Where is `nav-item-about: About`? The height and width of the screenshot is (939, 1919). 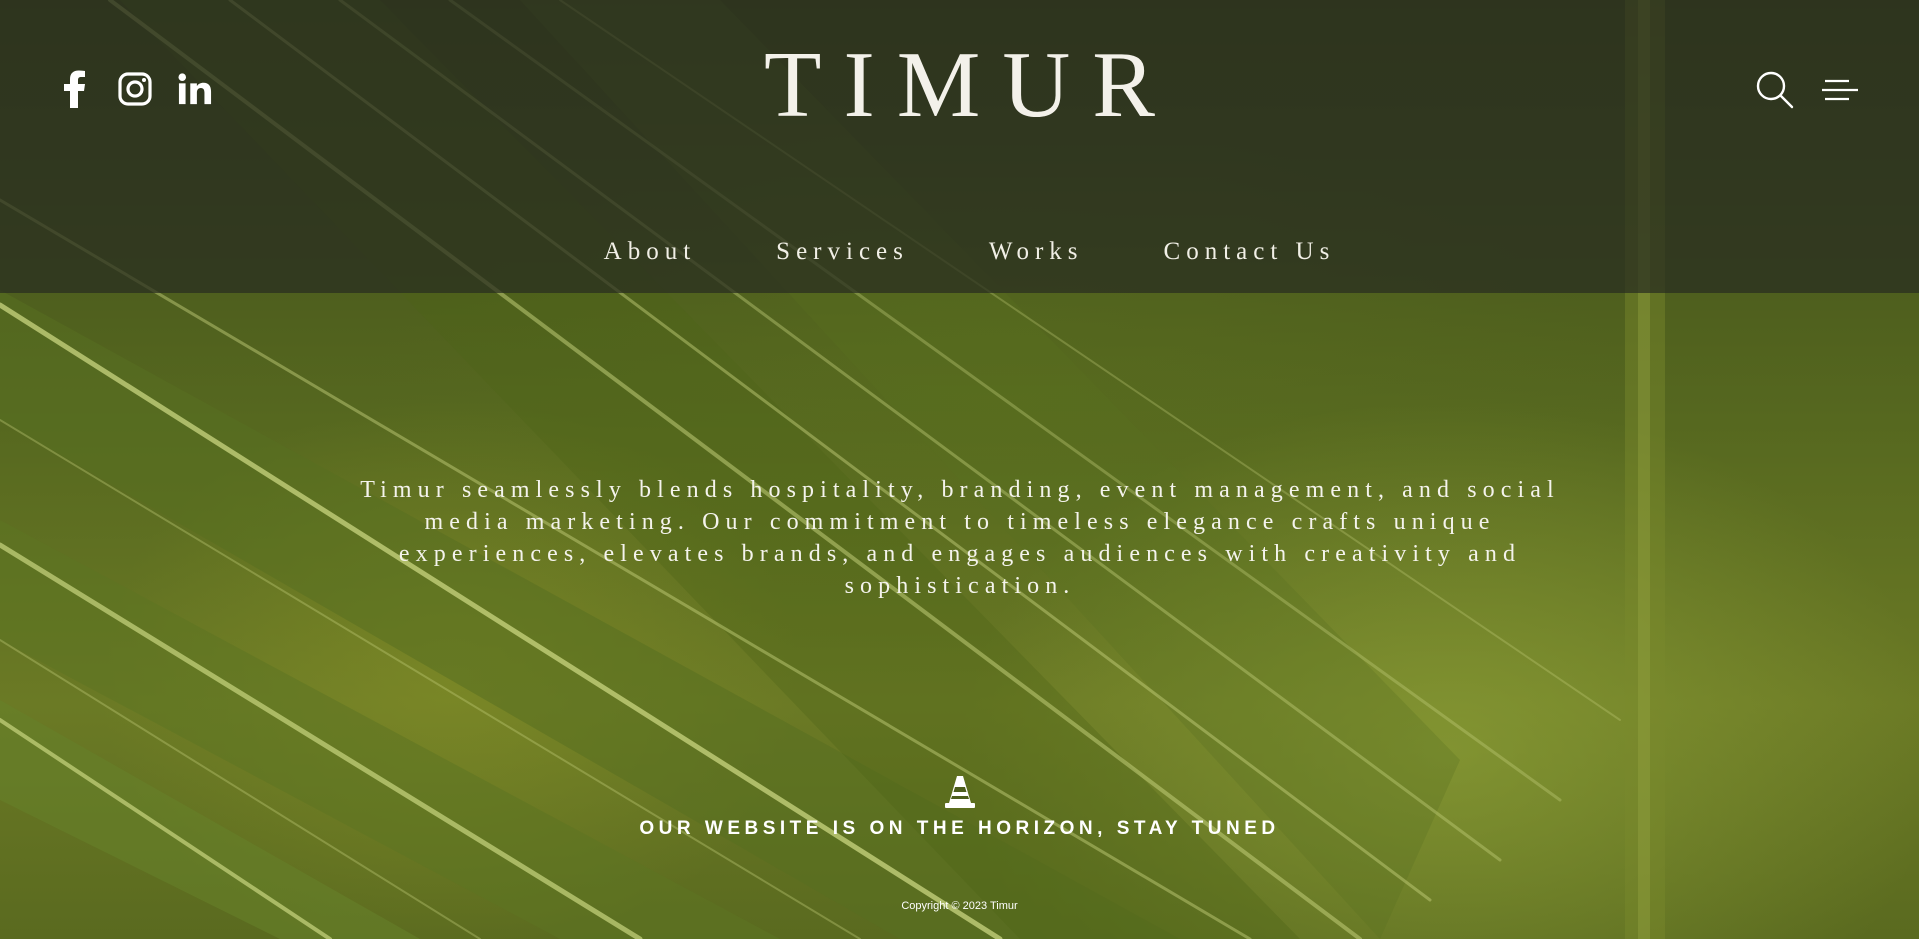 nav-item-about: About is located at coordinates (650, 252).